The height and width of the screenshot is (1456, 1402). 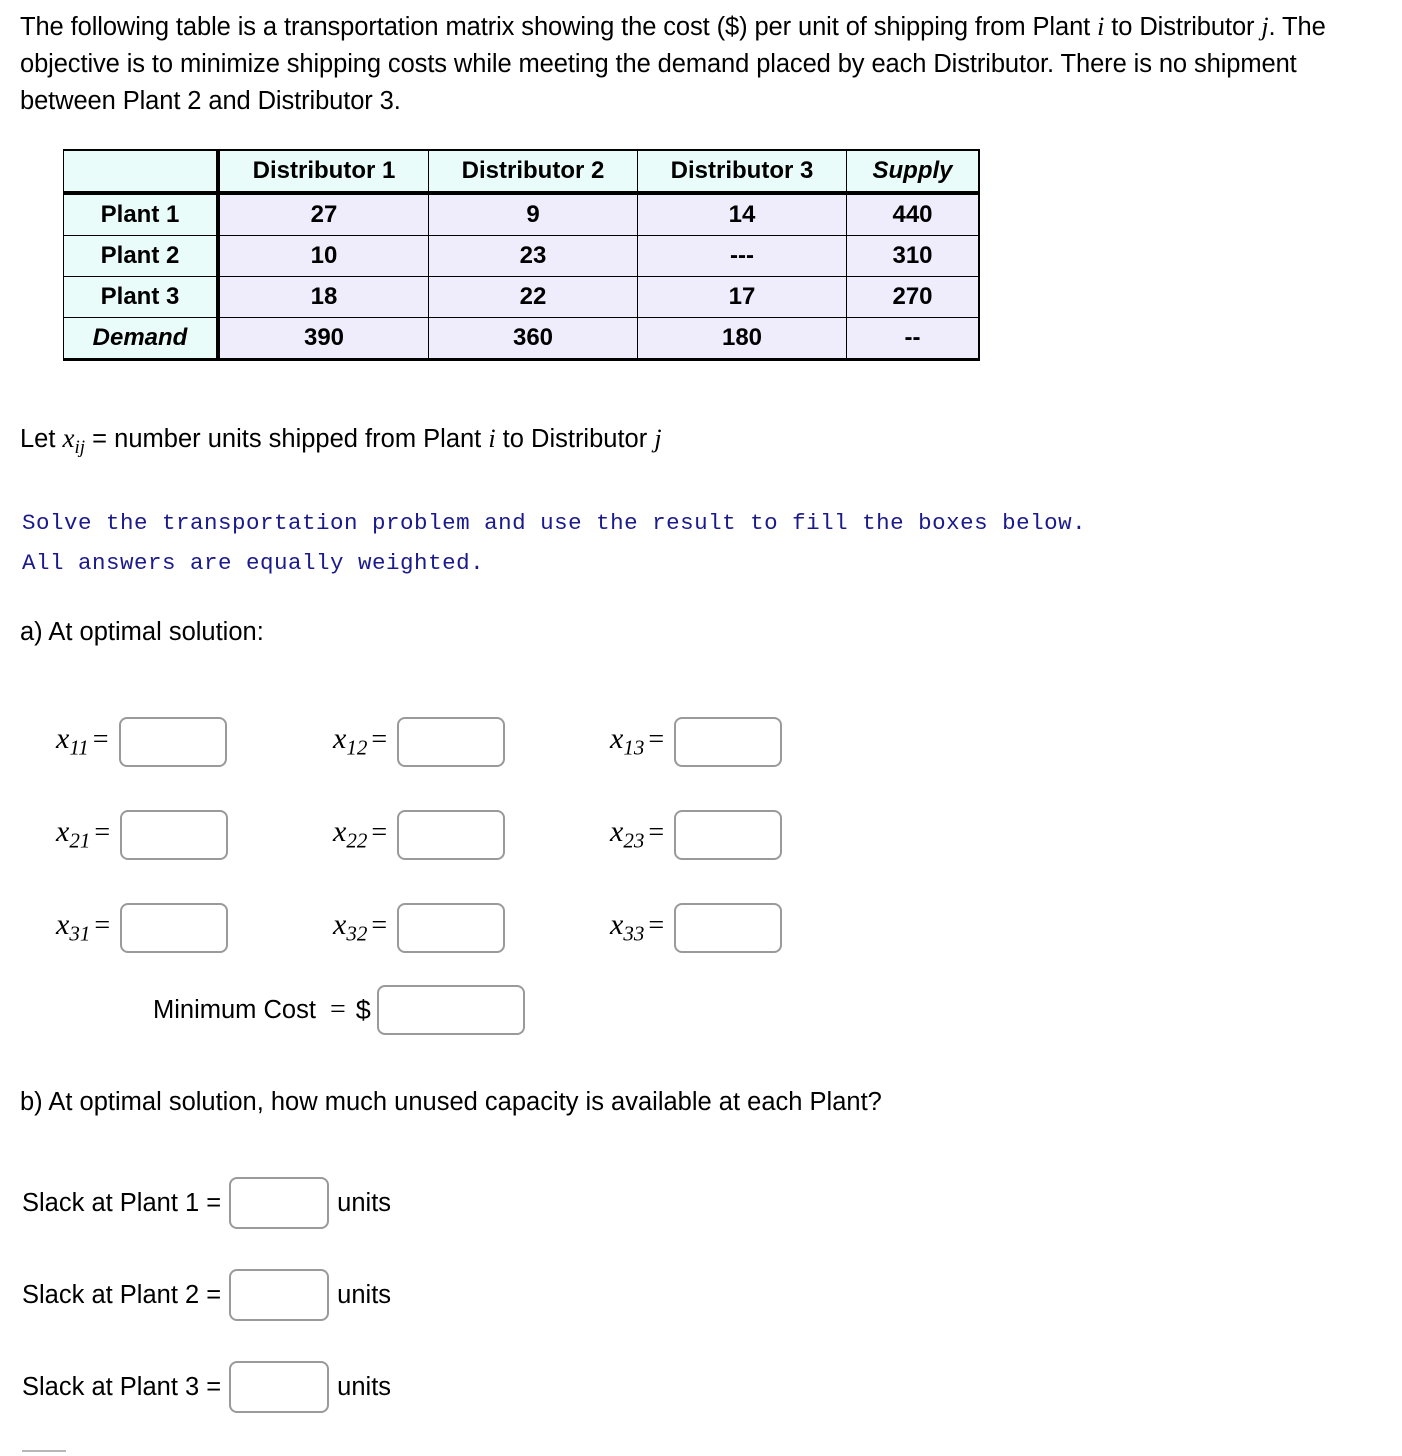 What do you see at coordinates (83, 927) in the screenshot?
I see `label-x31: x31 =` at bounding box center [83, 927].